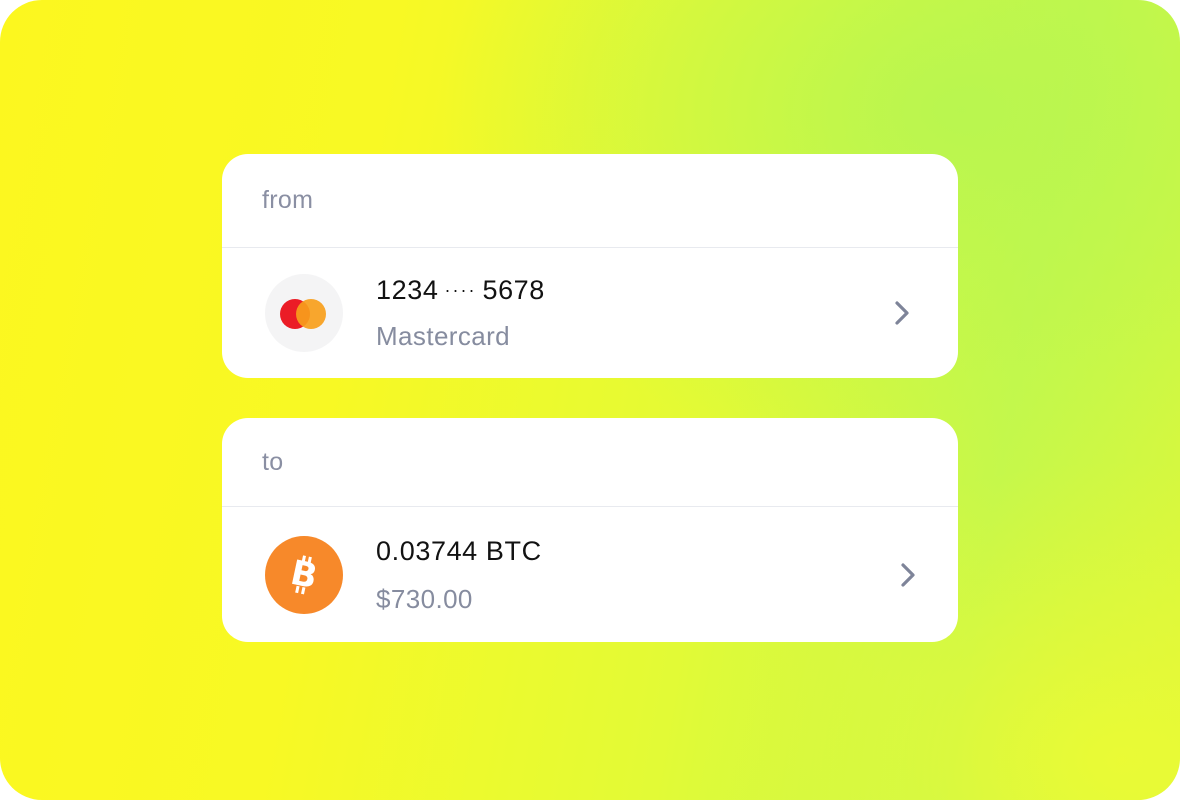 The width and height of the screenshot is (1180, 800). Describe the element at coordinates (407, 290) in the screenshot. I see `card-number-start: 1234` at that location.